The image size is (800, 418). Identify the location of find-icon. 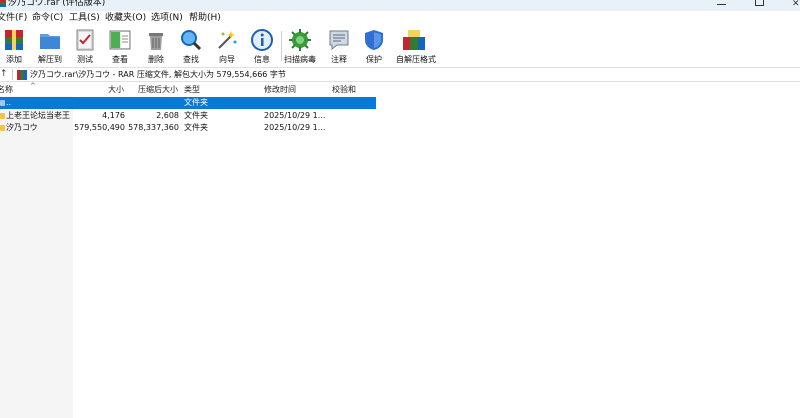
(191, 40).